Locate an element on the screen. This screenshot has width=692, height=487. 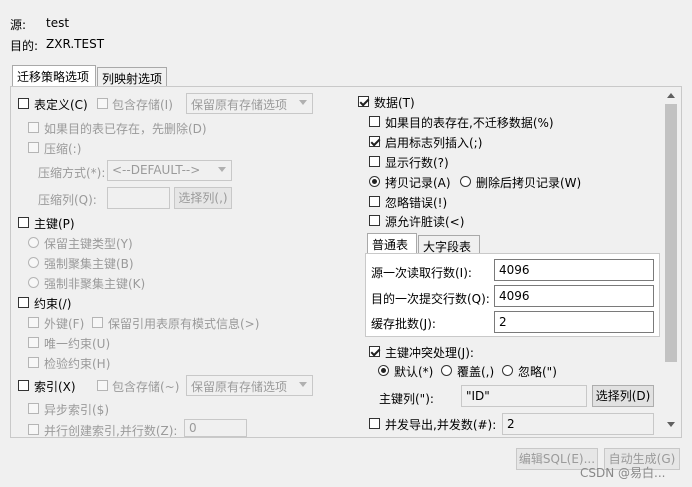
force-noncluster-pk-radio is located at coordinates (33, 282).